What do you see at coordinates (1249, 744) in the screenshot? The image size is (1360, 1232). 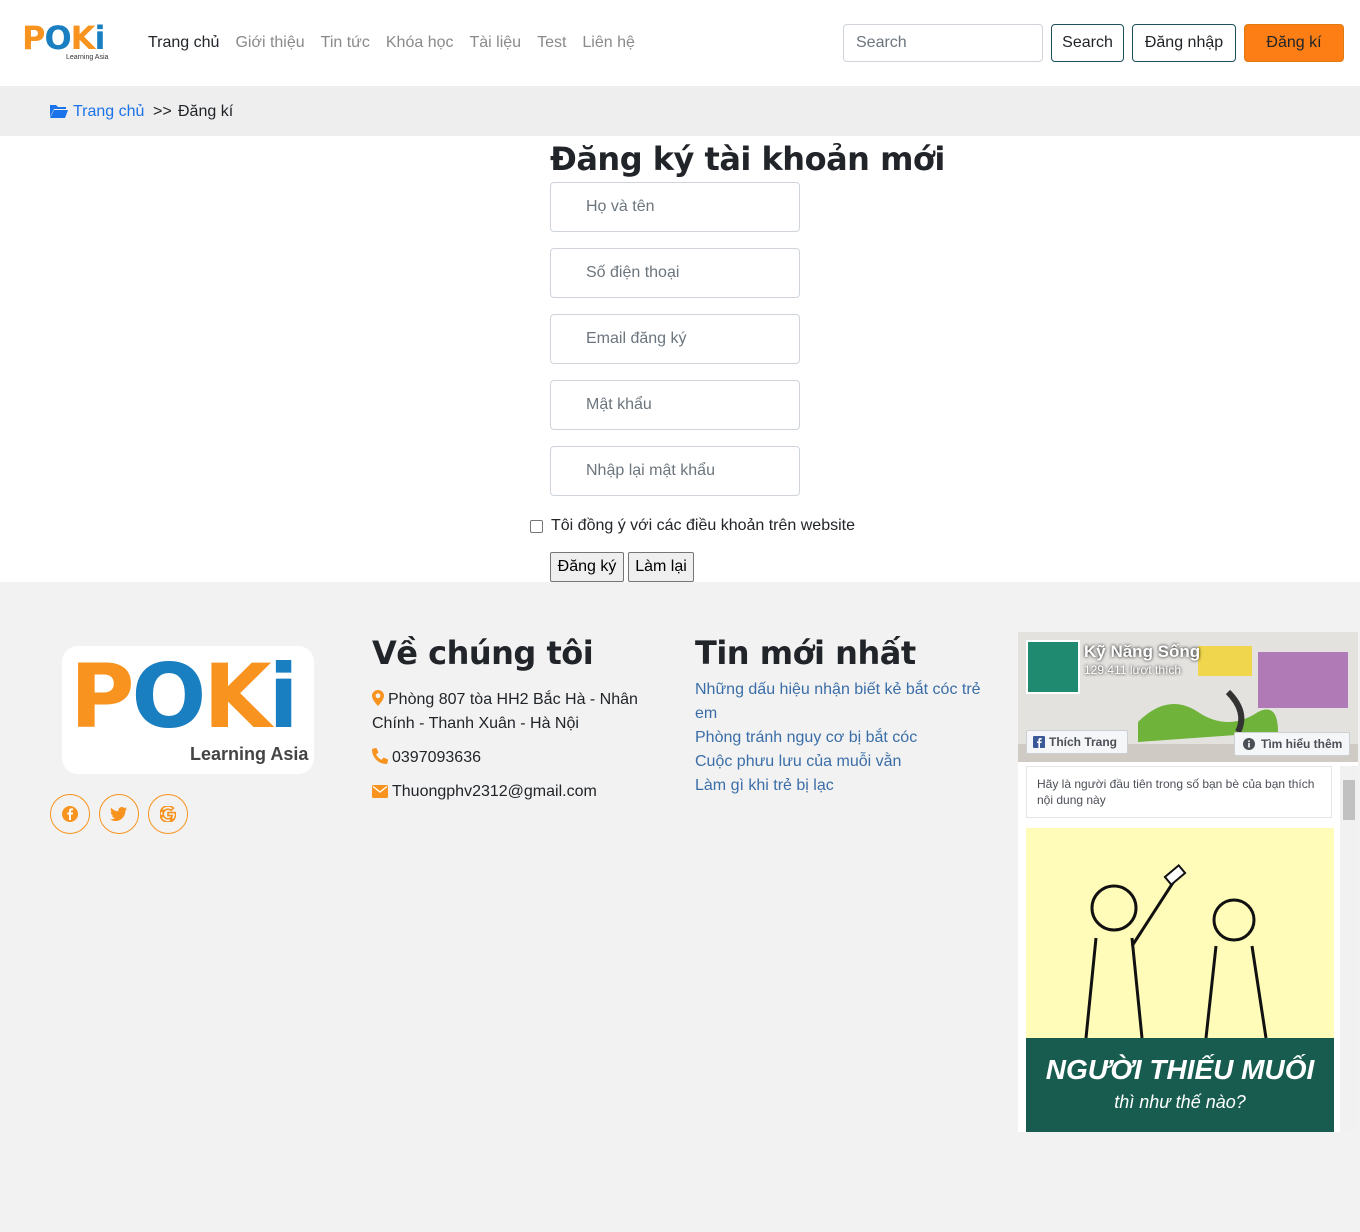 I see `info-icon` at bounding box center [1249, 744].